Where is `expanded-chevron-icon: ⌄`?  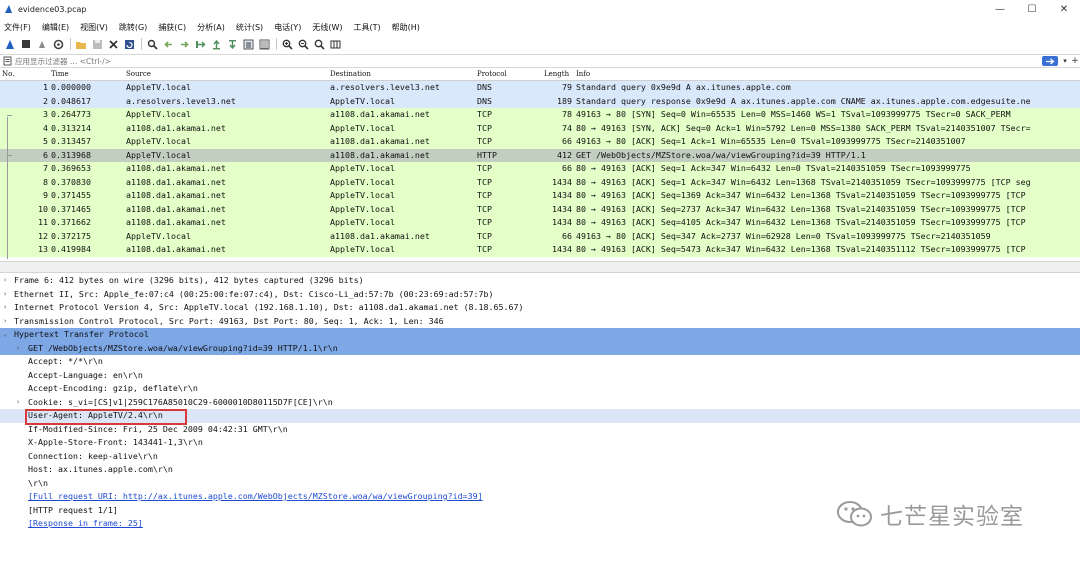 expanded-chevron-icon: ⌄ is located at coordinates (5, 335).